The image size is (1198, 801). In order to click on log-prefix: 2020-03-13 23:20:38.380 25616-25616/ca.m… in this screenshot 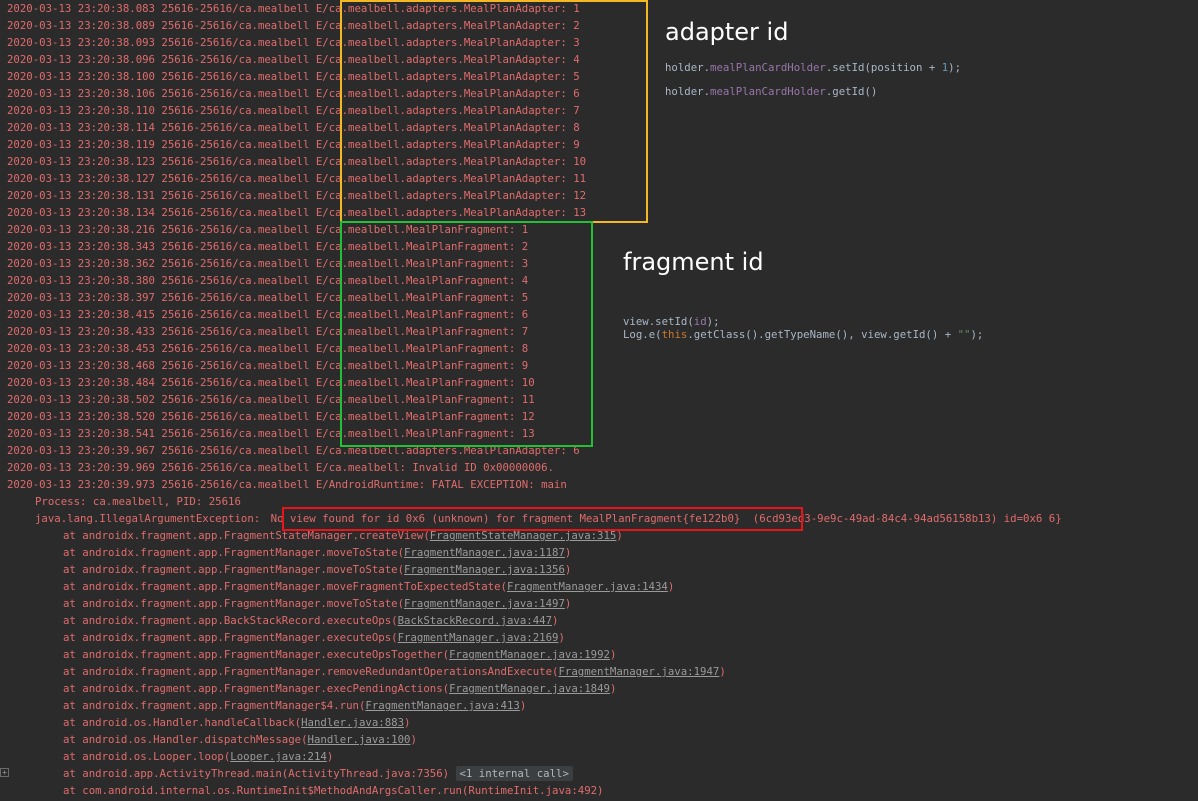, I will do `click(161, 280)`.